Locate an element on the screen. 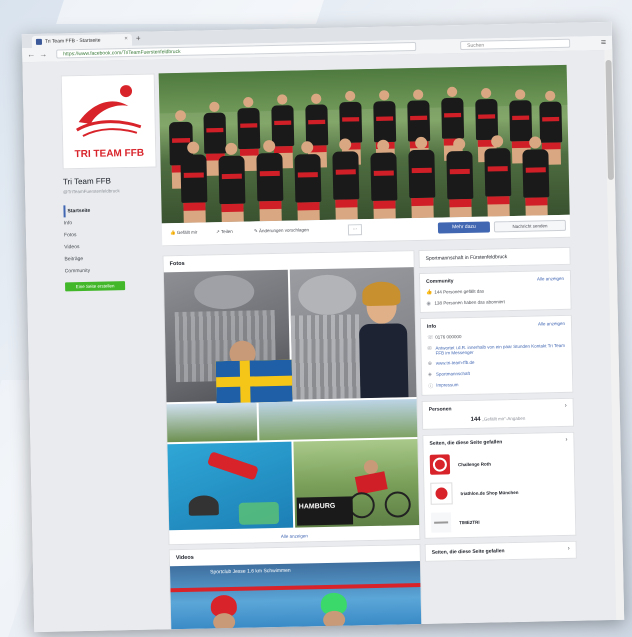  video-caption: Sportclub Jesse 1.6 km Schwimmen is located at coordinates (250, 571).